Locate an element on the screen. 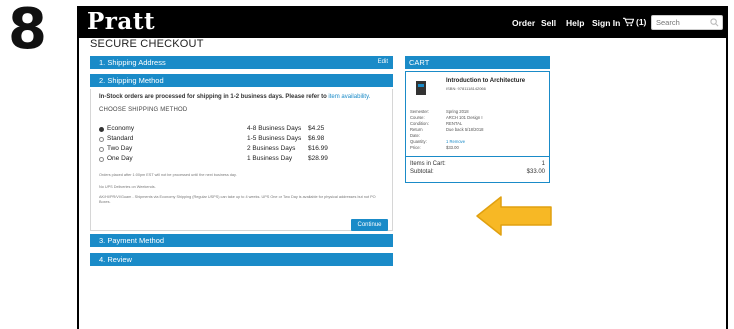 This screenshot has width=734, height=329. pointer-arrow-icon is located at coordinates (514, 216).